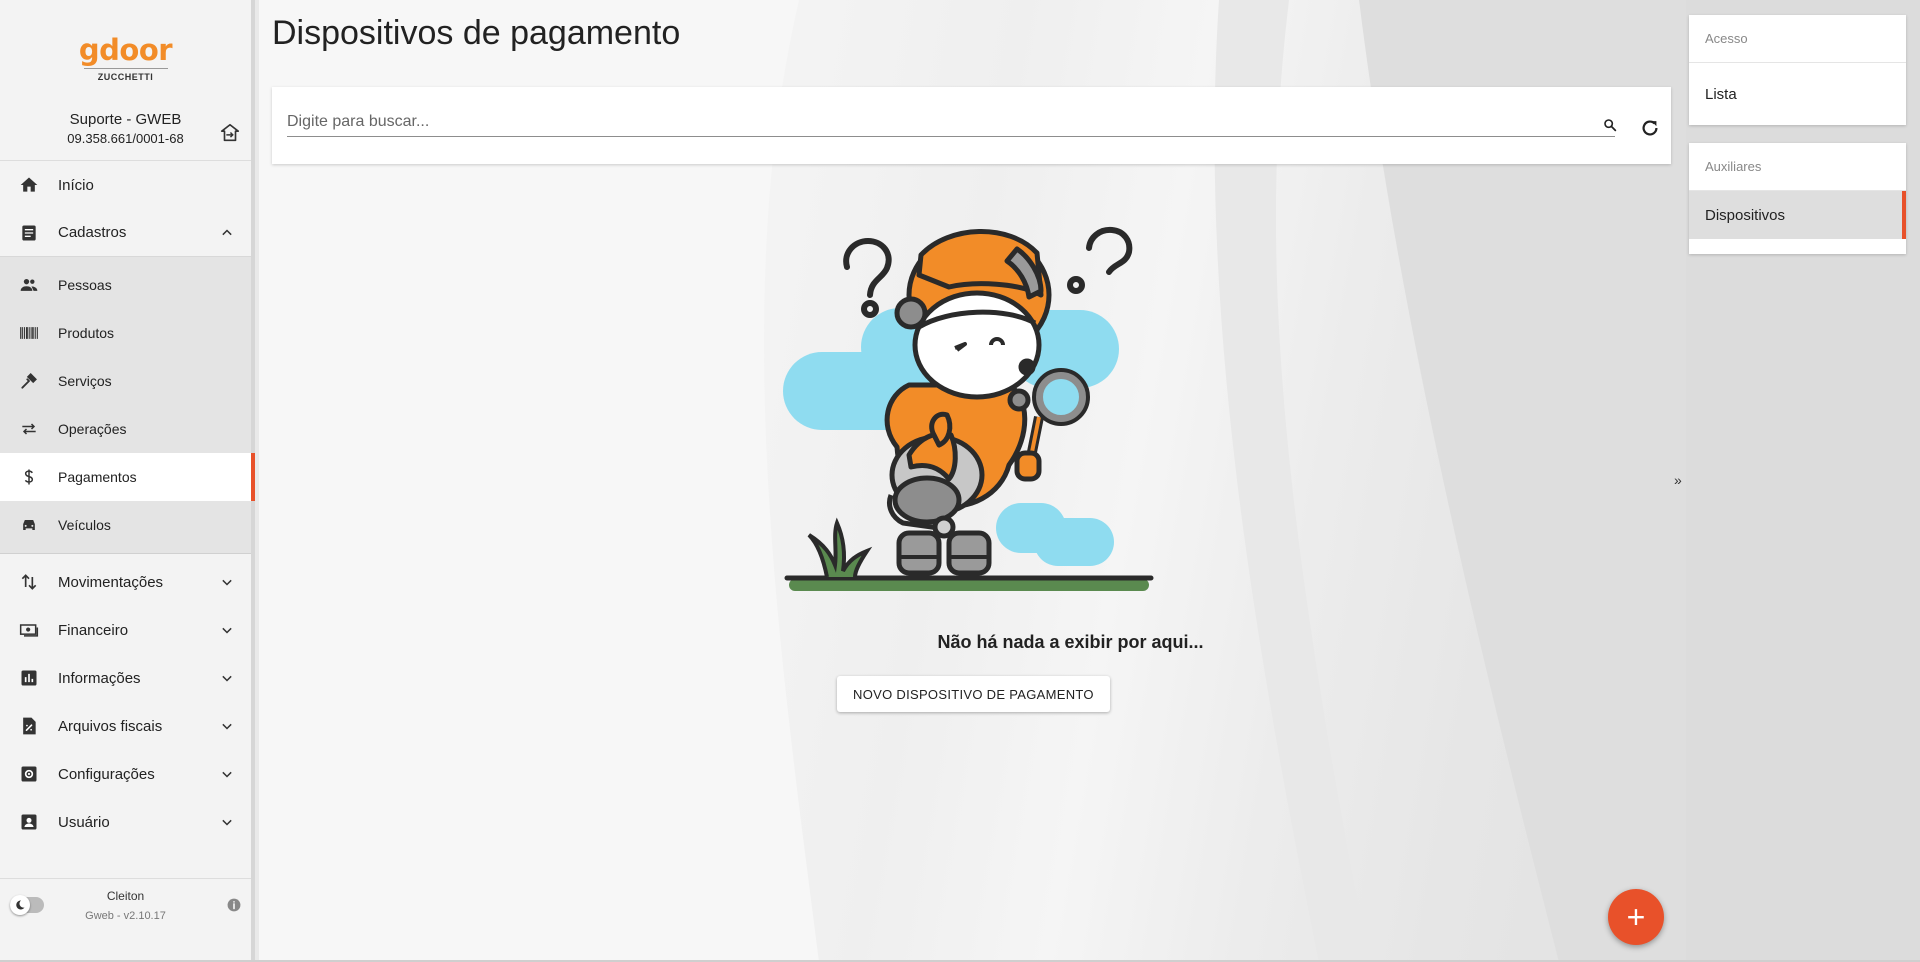 The height and width of the screenshot is (962, 1920). What do you see at coordinates (29, 630) in the screenshot?
I see `cash-icon` at bounding box center [29, 630].